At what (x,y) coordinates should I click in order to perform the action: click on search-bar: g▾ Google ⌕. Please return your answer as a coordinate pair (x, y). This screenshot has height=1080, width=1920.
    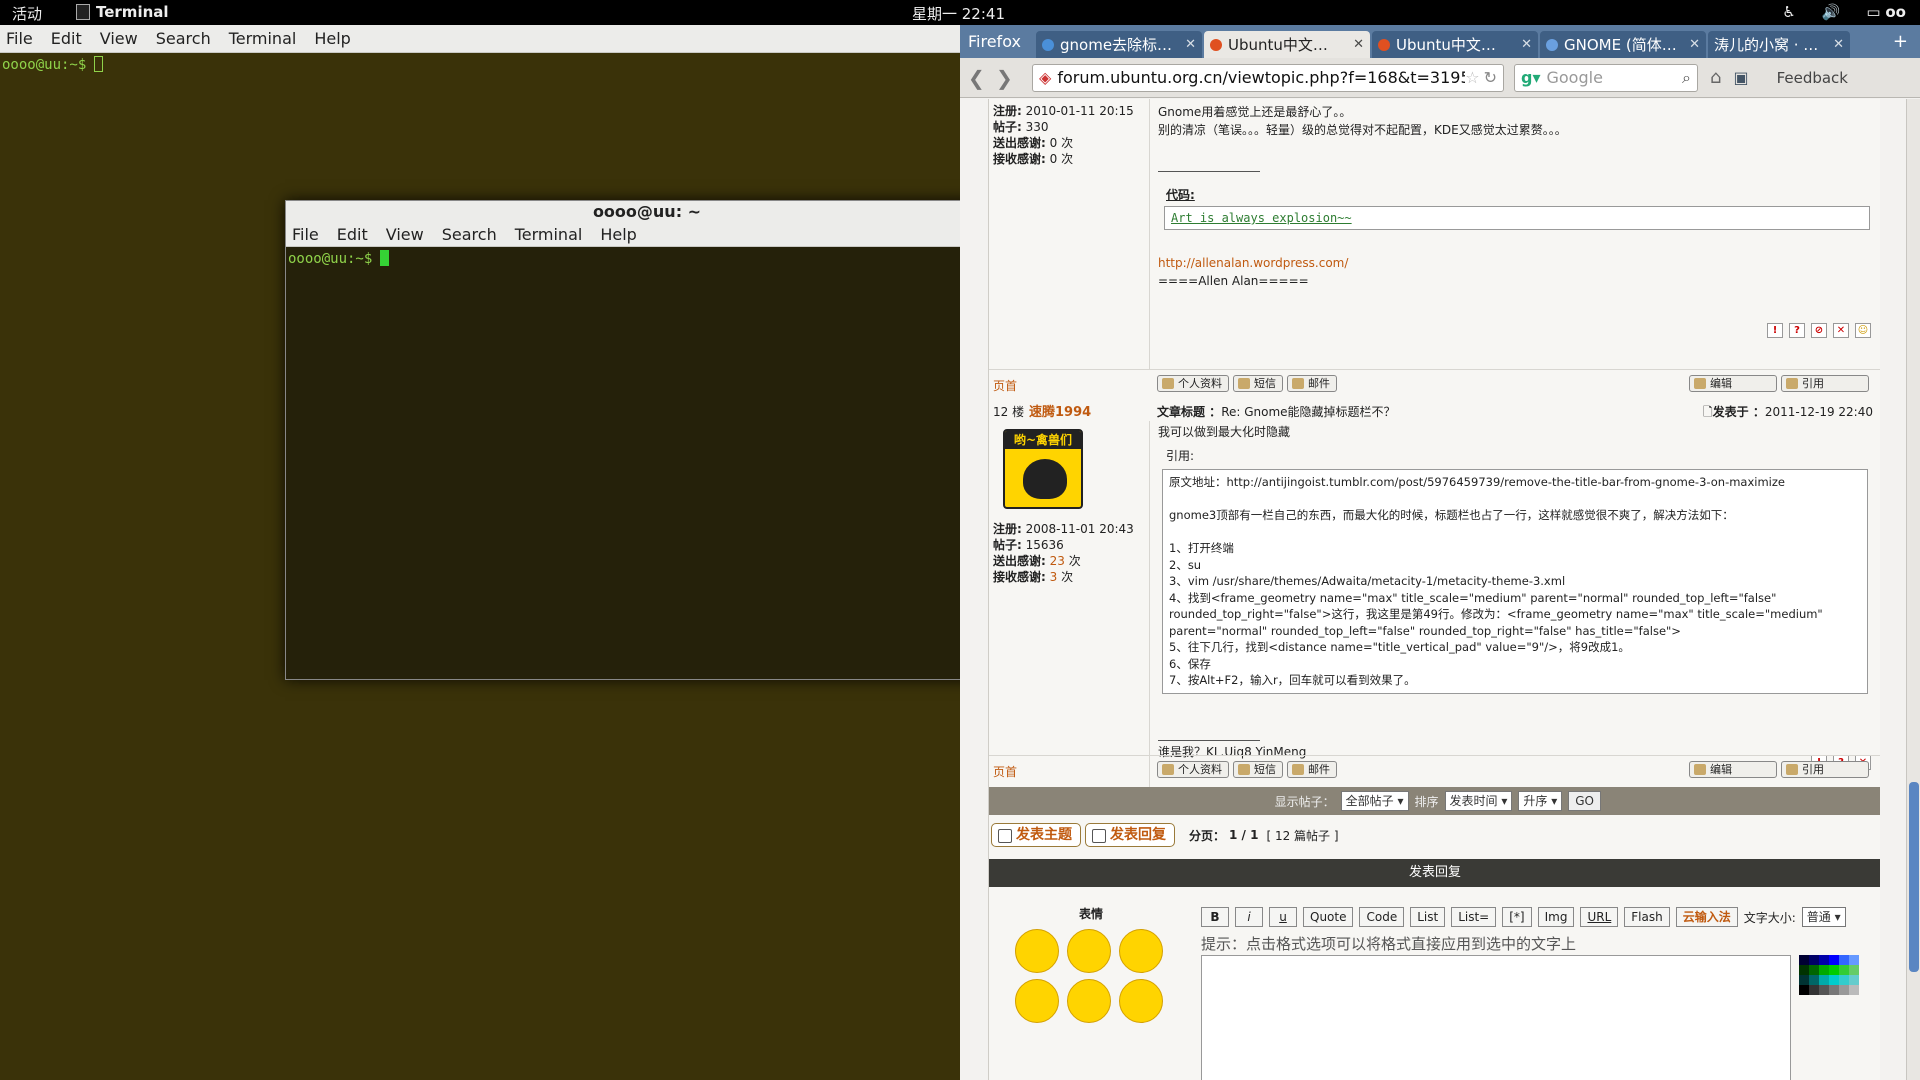
    Looking at the image, I should click on (1606, 77).